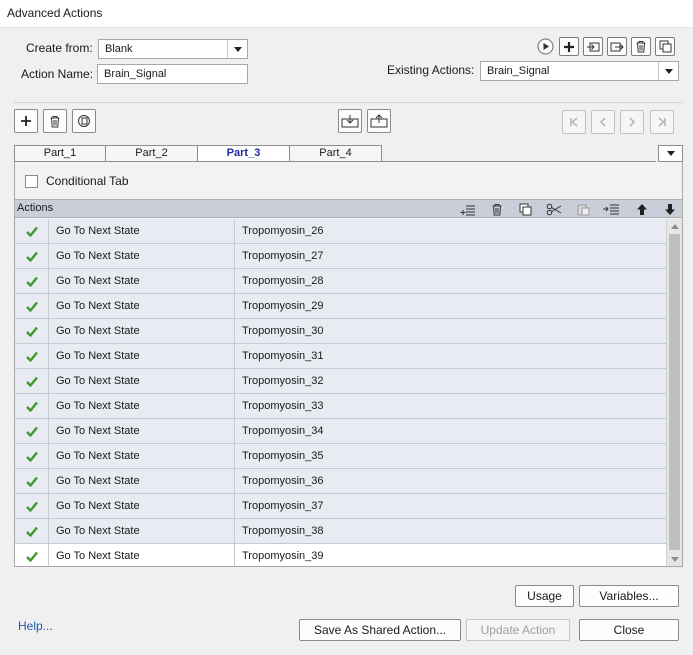 This screenshot has height=655, width=693. Describe the element at coordinates (450, 356) in the screenshot. I see `target-cell: Tropomyosin_31` at that location.